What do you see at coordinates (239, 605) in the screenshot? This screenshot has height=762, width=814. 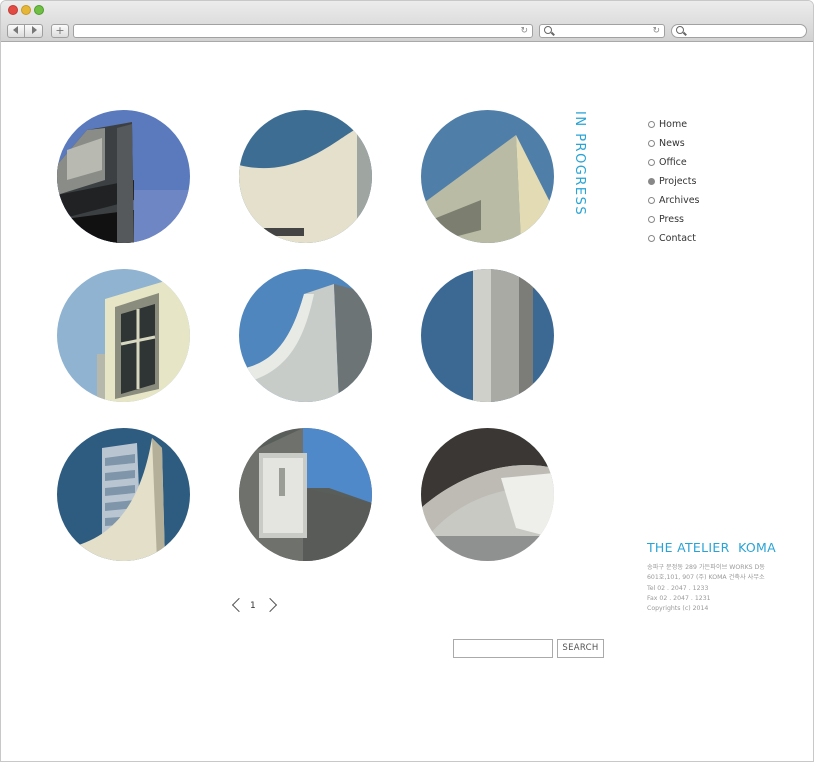 I see `chevron-left-icon` at bounding box center [239, 605].